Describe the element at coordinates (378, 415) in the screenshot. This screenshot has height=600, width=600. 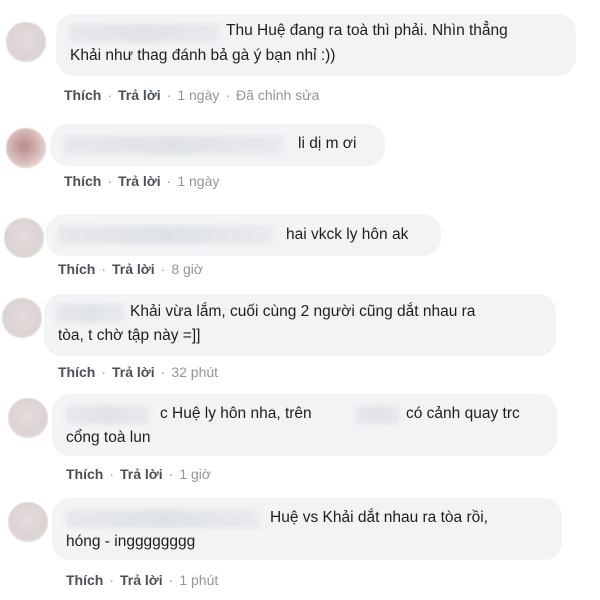
I see `redacted-text` at that location.